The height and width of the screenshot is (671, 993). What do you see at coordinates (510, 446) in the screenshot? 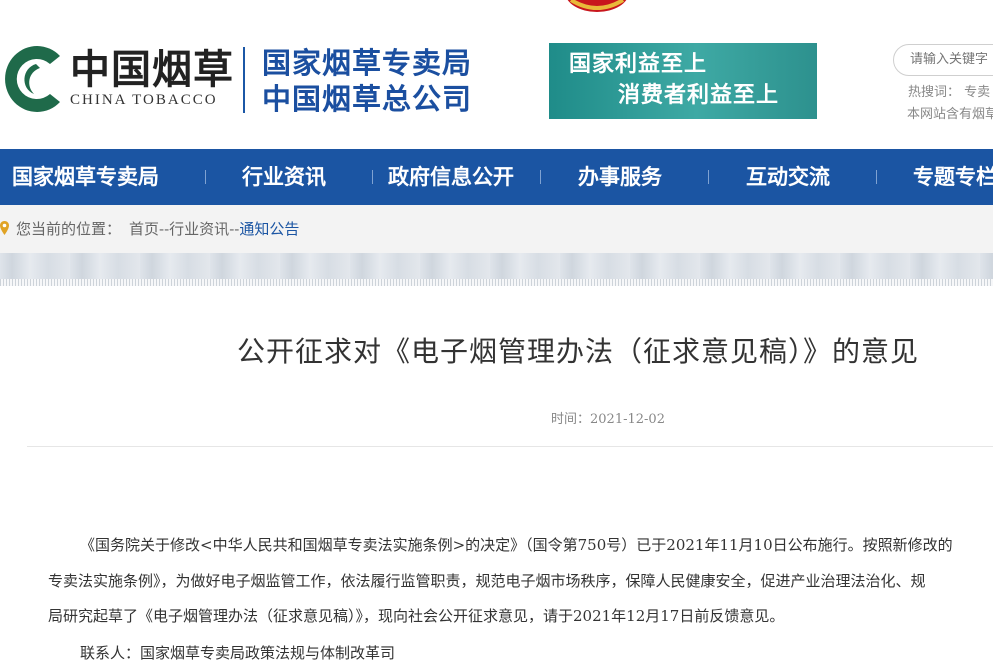
I see `title-divider` at bounding box center [510, 446].